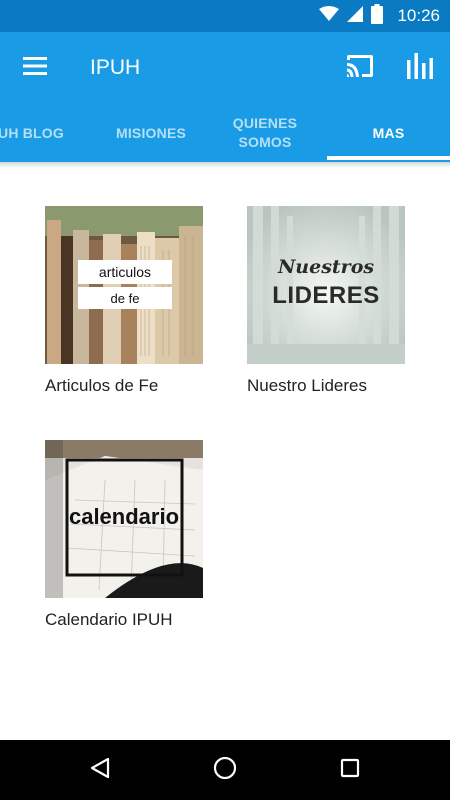 The image size is (450, 800). I want to click on tab-uh-blog: UH BLOG, so click(48, 133).